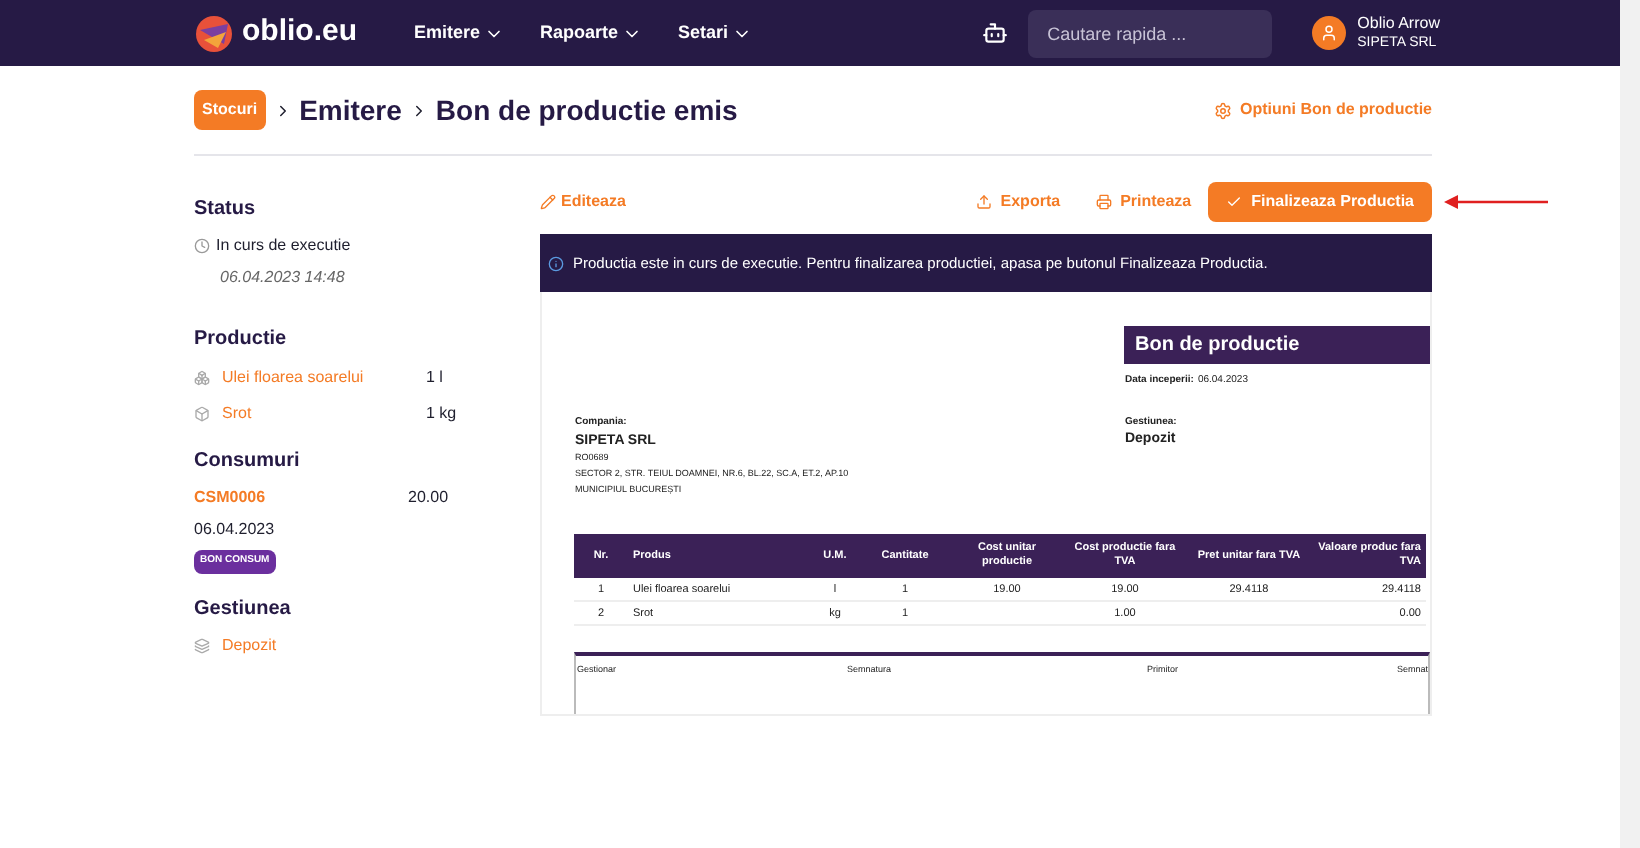 The width and height of the screenshot is (1640, 848). What do you see at coordinates (202, 645) in the screenshot?
I see `layers-icon` at bounding box center [202, 645].